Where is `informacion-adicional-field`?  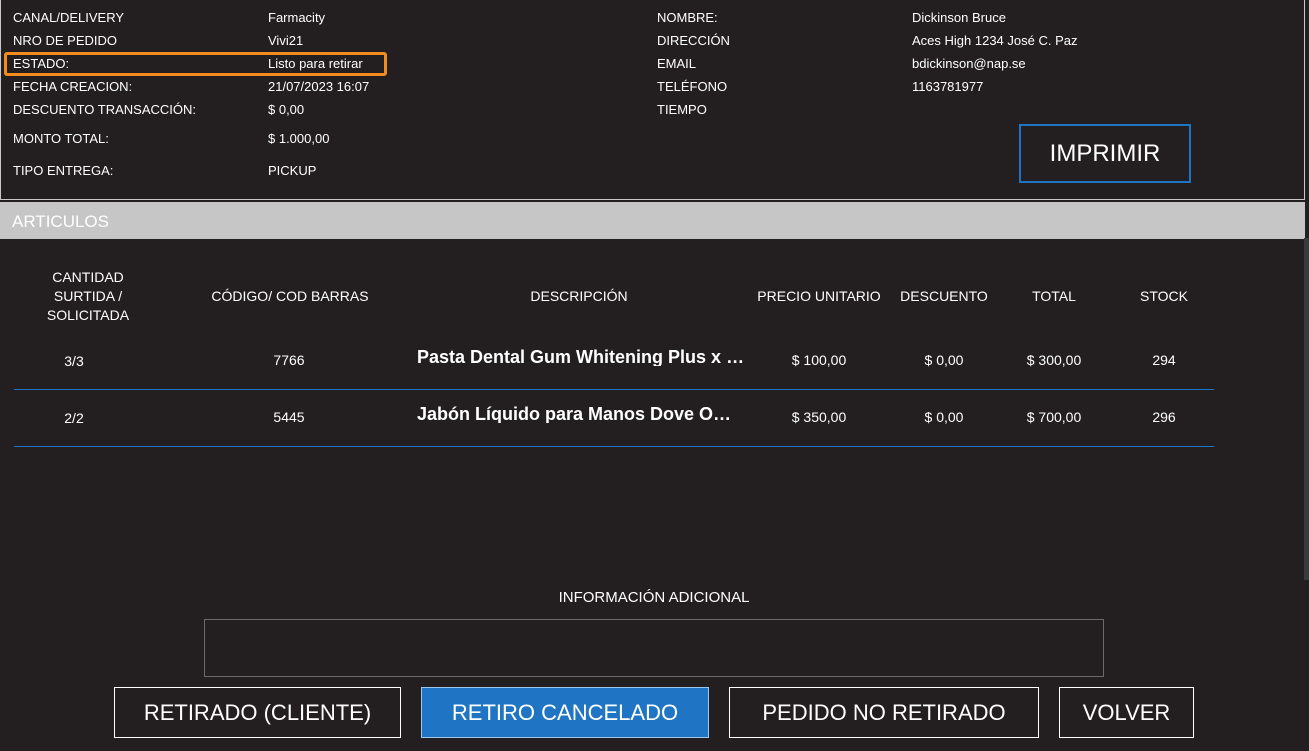 informacion-adicional-field is located at coordinates (654, 648).